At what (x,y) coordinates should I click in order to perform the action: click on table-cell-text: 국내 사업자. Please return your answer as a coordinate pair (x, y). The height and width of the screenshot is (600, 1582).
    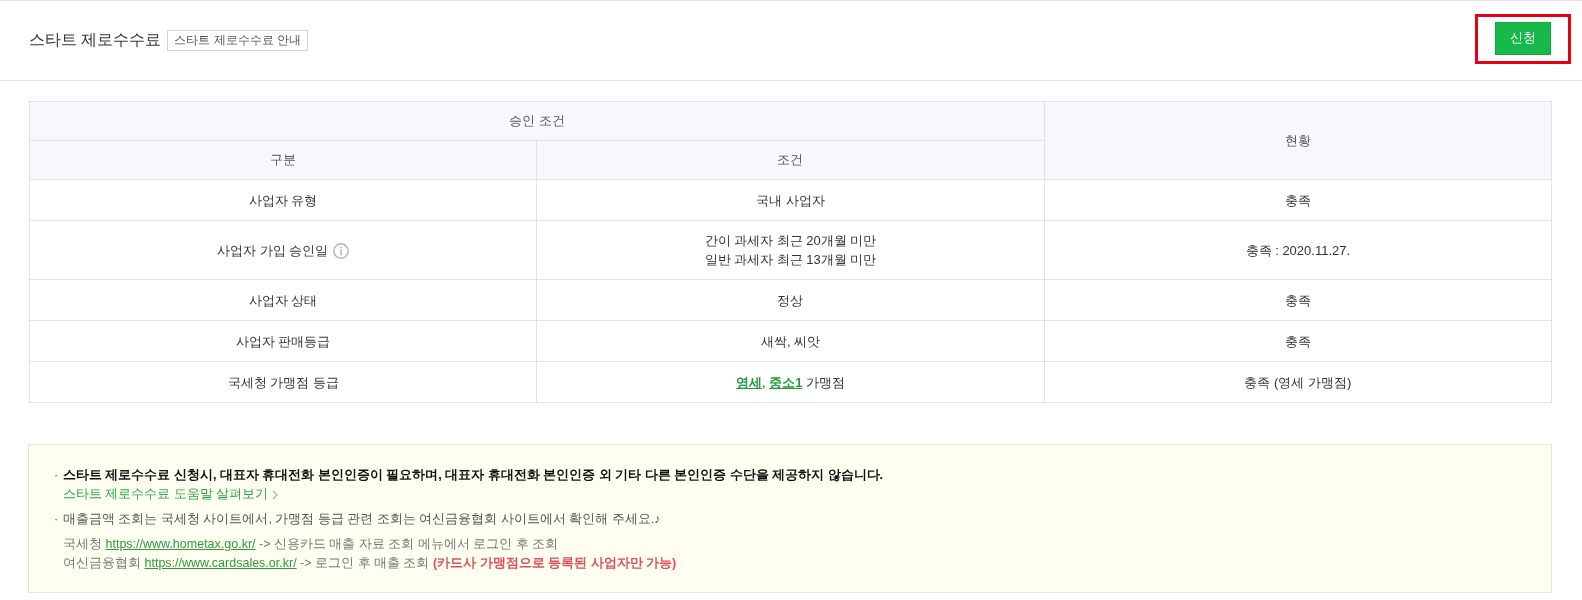
    Looking at the image, I should click on (790, 200).